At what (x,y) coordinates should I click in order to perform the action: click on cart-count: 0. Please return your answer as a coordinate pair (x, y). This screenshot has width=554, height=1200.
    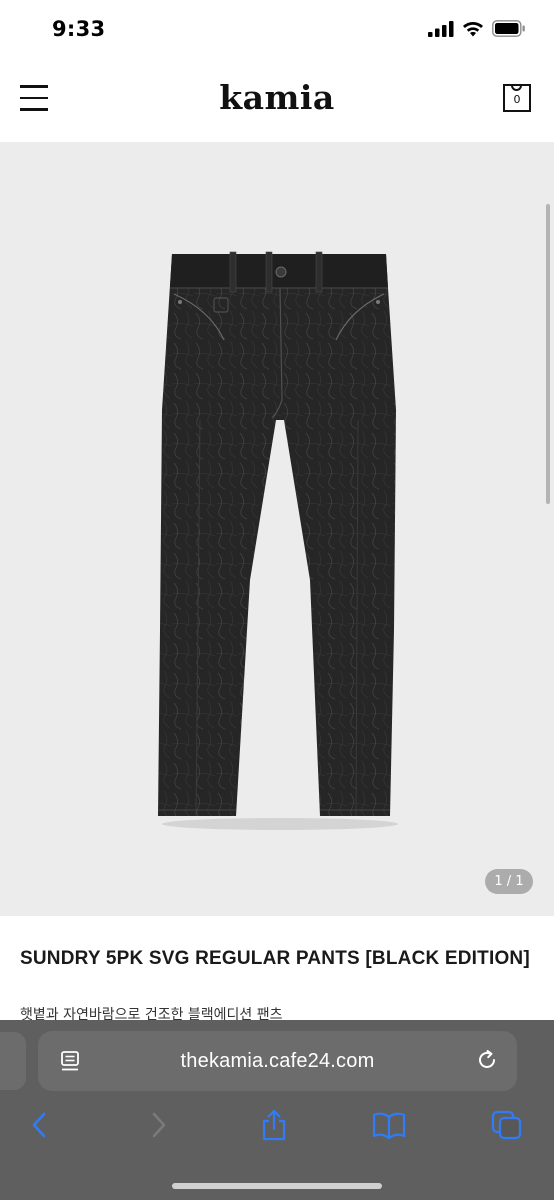
    Looking at the image, I should click on (517, 99).